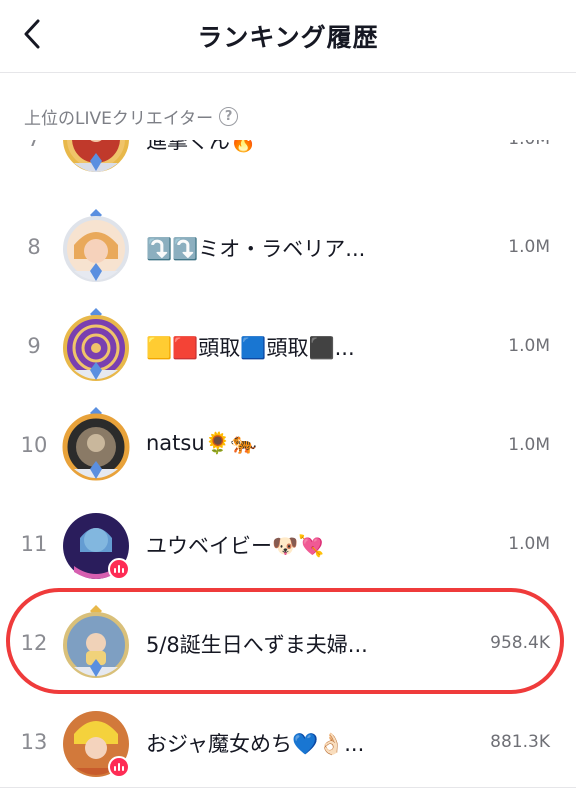  I want to click on creator-score: 958.4K, so click(520, 643).